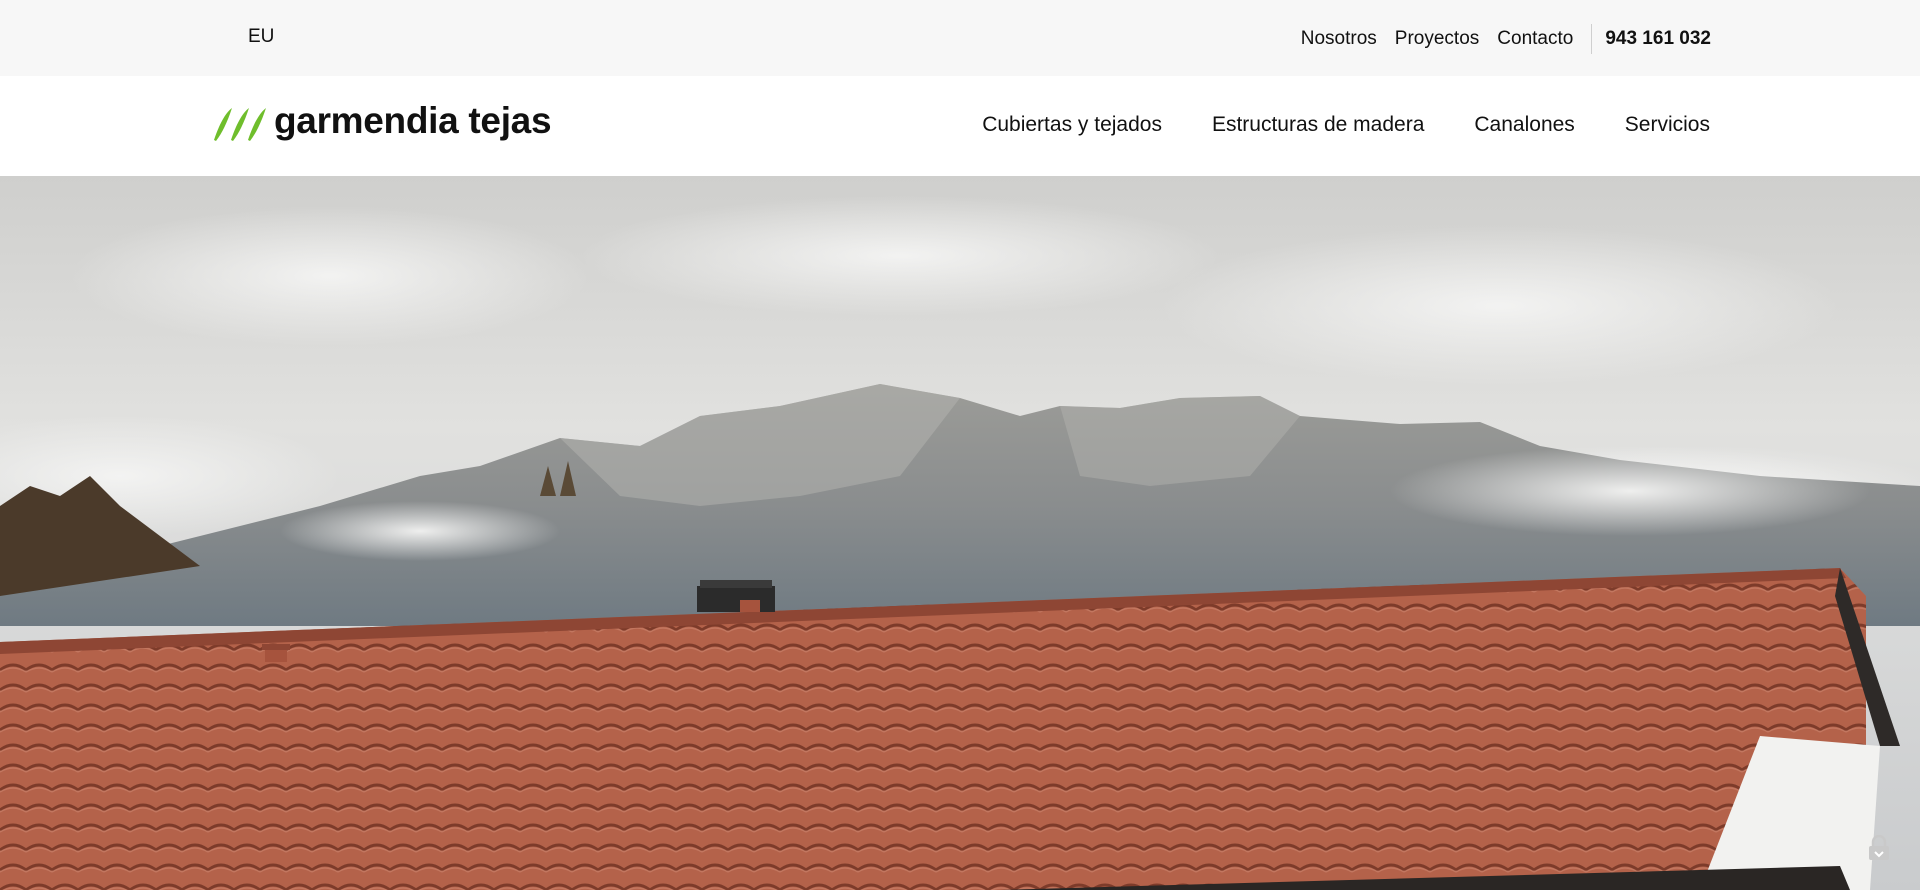  I want to click on logo: garmendia tejas, so click(382, 122).